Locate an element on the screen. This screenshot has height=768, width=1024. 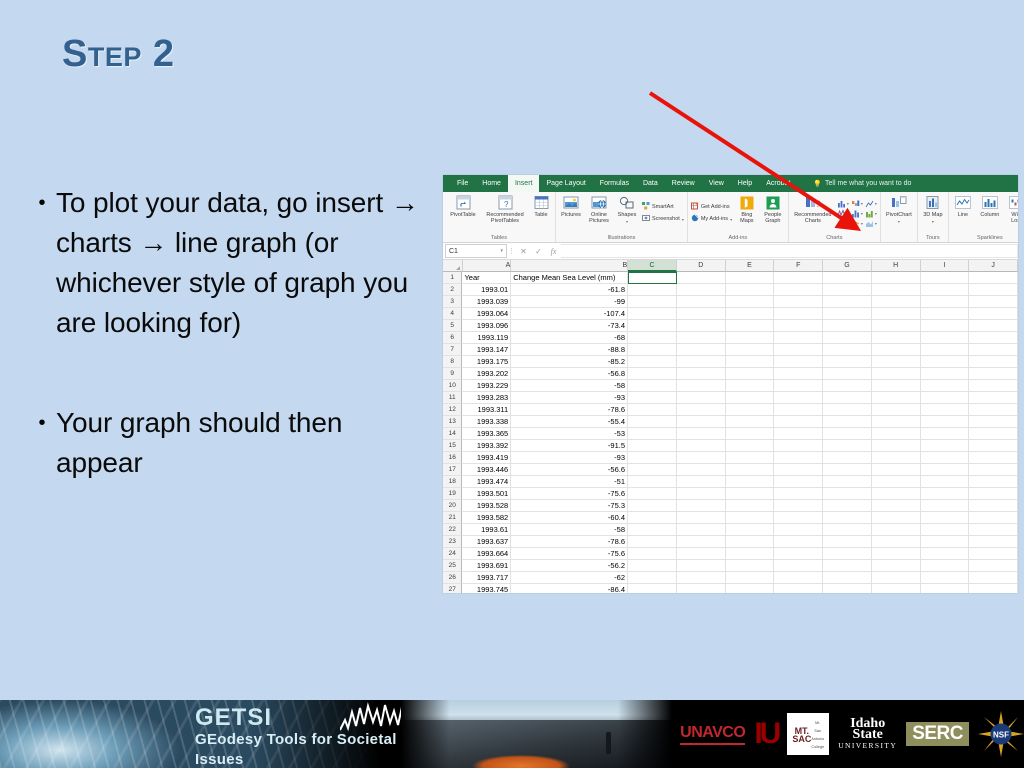
cell-F25 is located at coordinates (799, 566).